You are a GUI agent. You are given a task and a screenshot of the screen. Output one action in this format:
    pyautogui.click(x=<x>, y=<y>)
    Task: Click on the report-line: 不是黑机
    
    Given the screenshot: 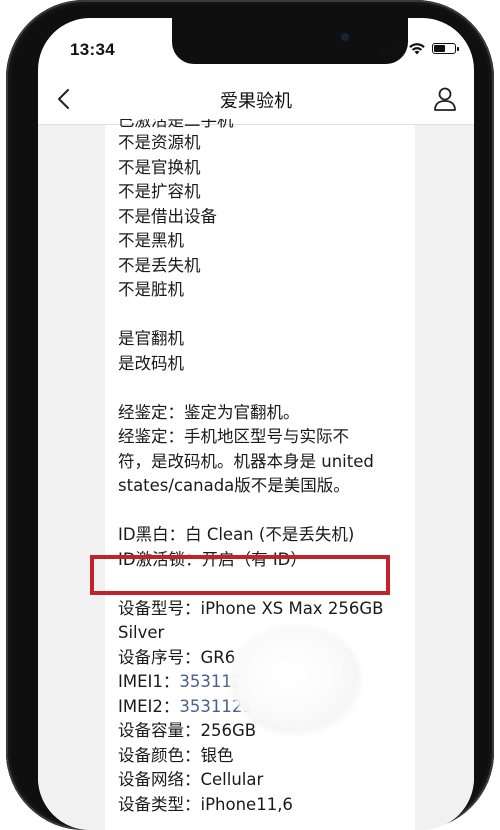 What is the action you would take?
    pyautogui.click(x=151, y=240)
    